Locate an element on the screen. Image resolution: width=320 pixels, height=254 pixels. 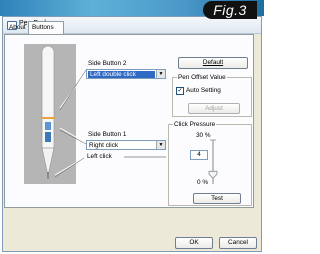
test-button: Test is located at coordinates (217, 198).